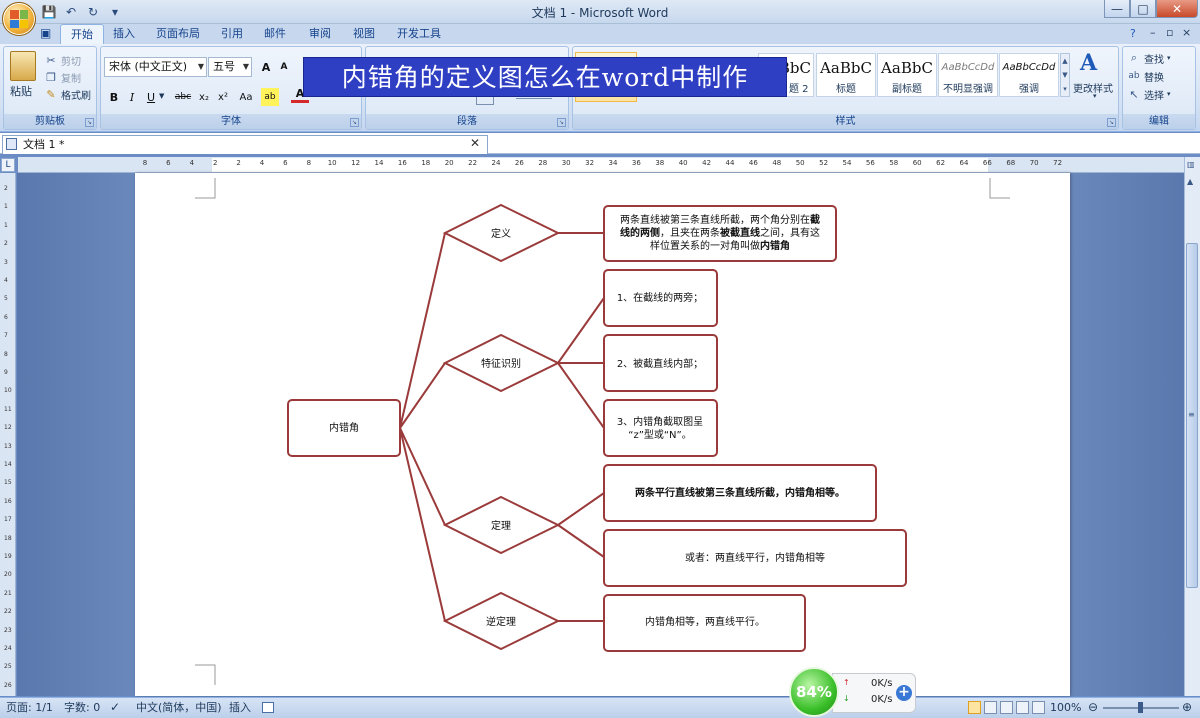 Image resolution: width=1200 pixels, height=718 pixels. Describe the element at coordinates (161, 96) in the screenshot. I see `chevron-down-icon: ▼` at that location.